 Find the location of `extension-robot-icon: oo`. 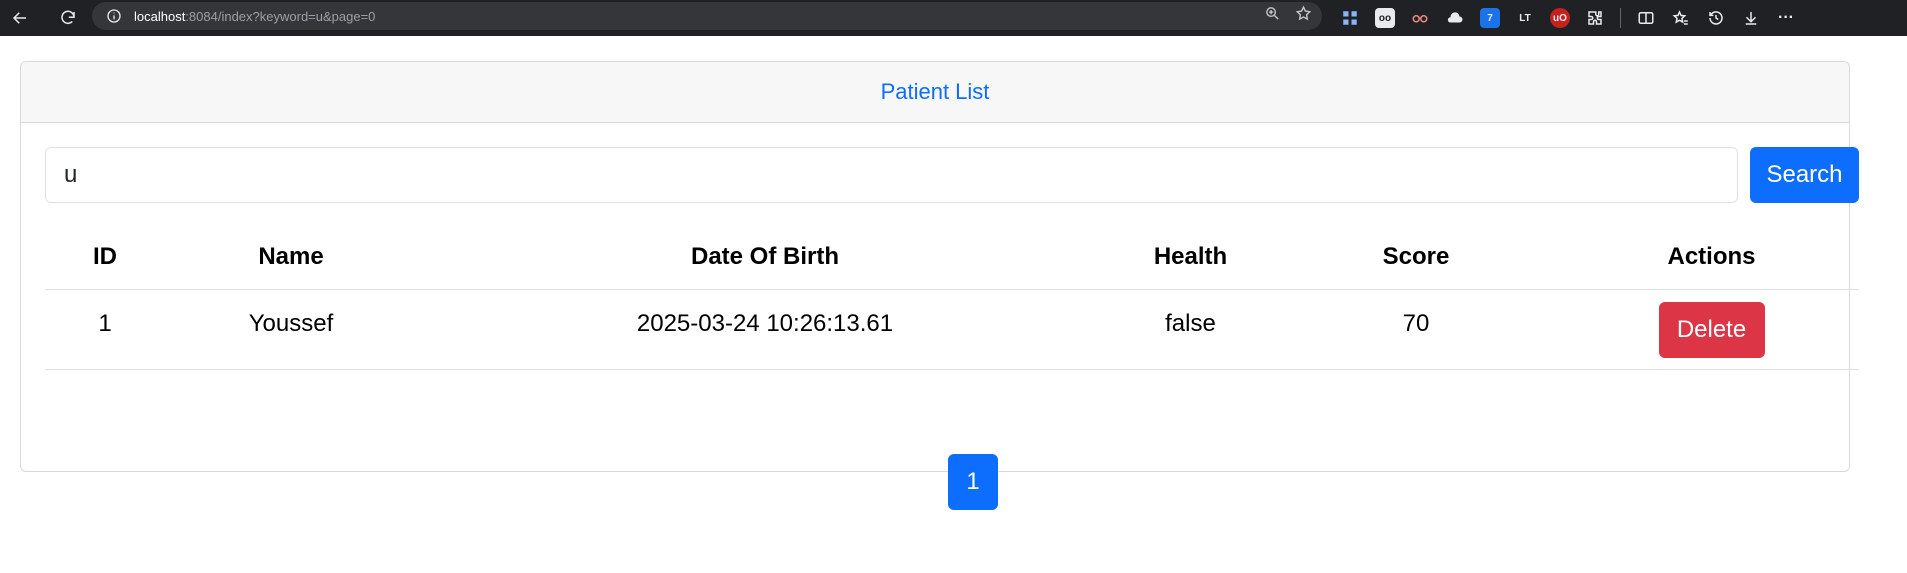

extension-robot-icon: oo is located at coordinates (1385, 18).